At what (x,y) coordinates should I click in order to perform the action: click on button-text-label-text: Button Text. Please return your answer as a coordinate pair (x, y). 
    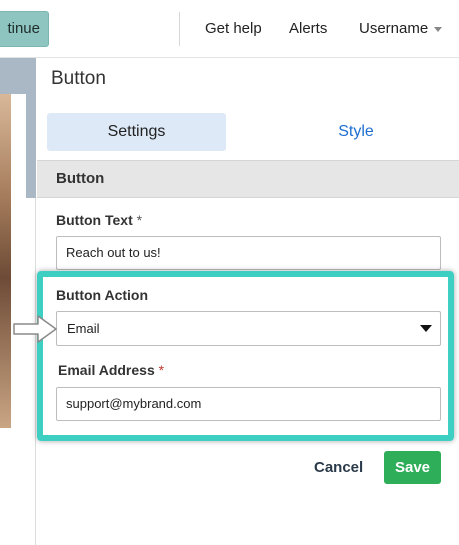
    Looking at the image, I should click on (94, 220).